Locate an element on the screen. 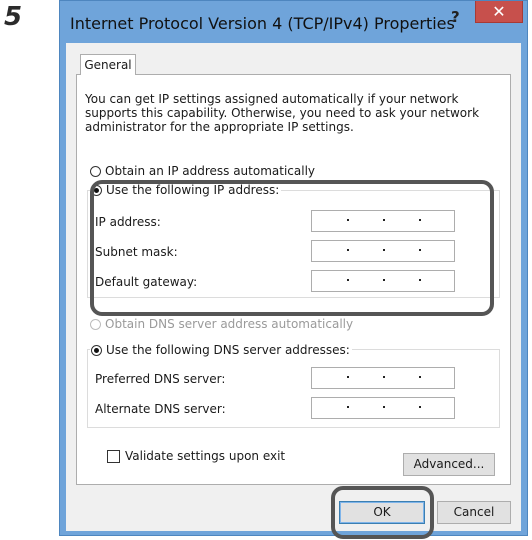  tab-general: General is located at coordinates (108, 64).